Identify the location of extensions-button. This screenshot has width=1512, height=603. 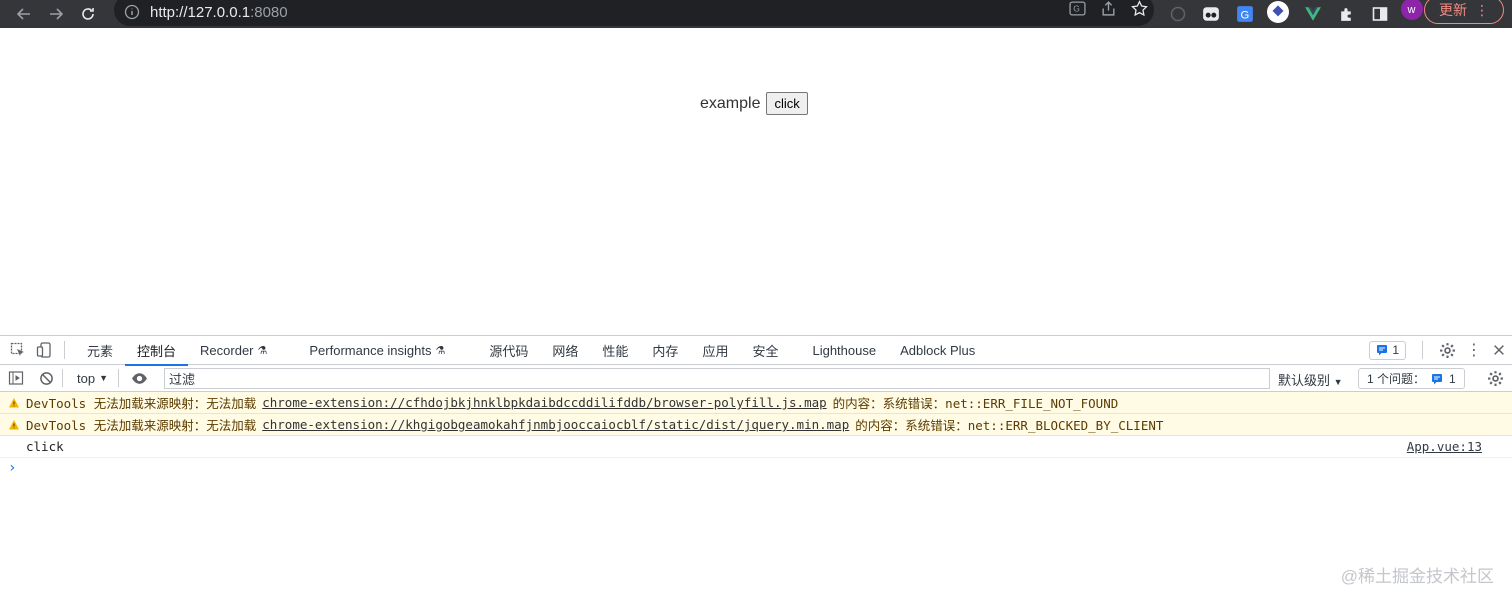
(1346, 14).